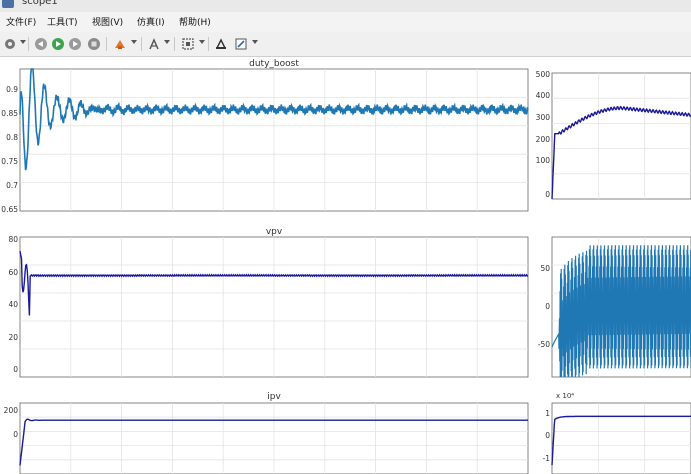 Image resolution: width=691 pixels, height=474 pixels. Describe the element at coordinates (202, 42) in the screenshot. I see `zoom-dropdown-icon` at that location.